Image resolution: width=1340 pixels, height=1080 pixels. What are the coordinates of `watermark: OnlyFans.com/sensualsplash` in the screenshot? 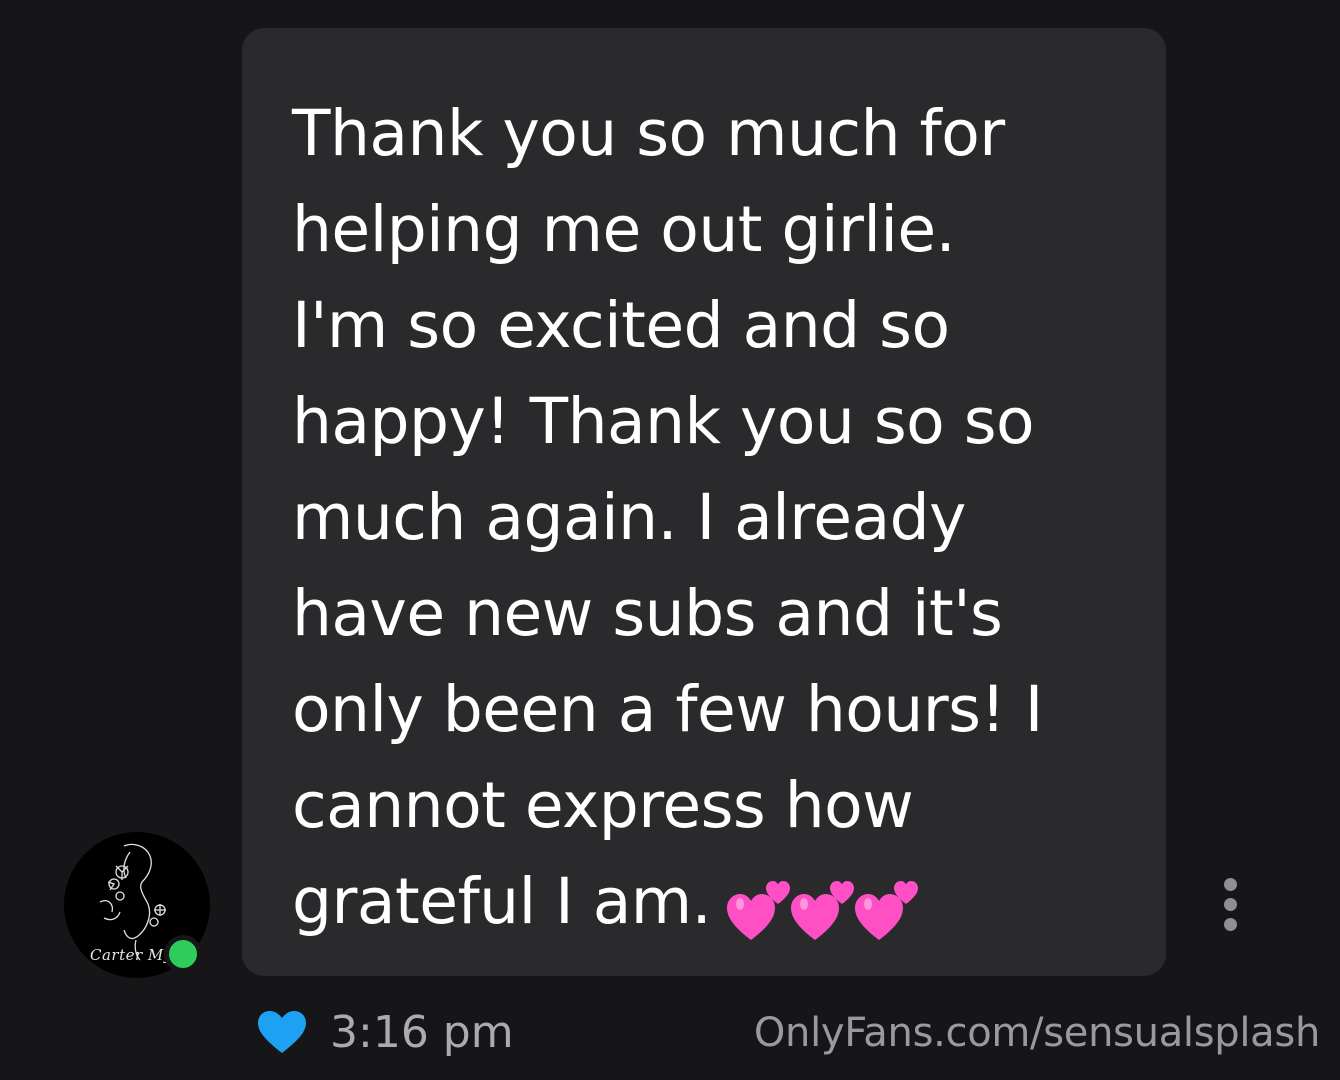 It's located at (1036, 1033).